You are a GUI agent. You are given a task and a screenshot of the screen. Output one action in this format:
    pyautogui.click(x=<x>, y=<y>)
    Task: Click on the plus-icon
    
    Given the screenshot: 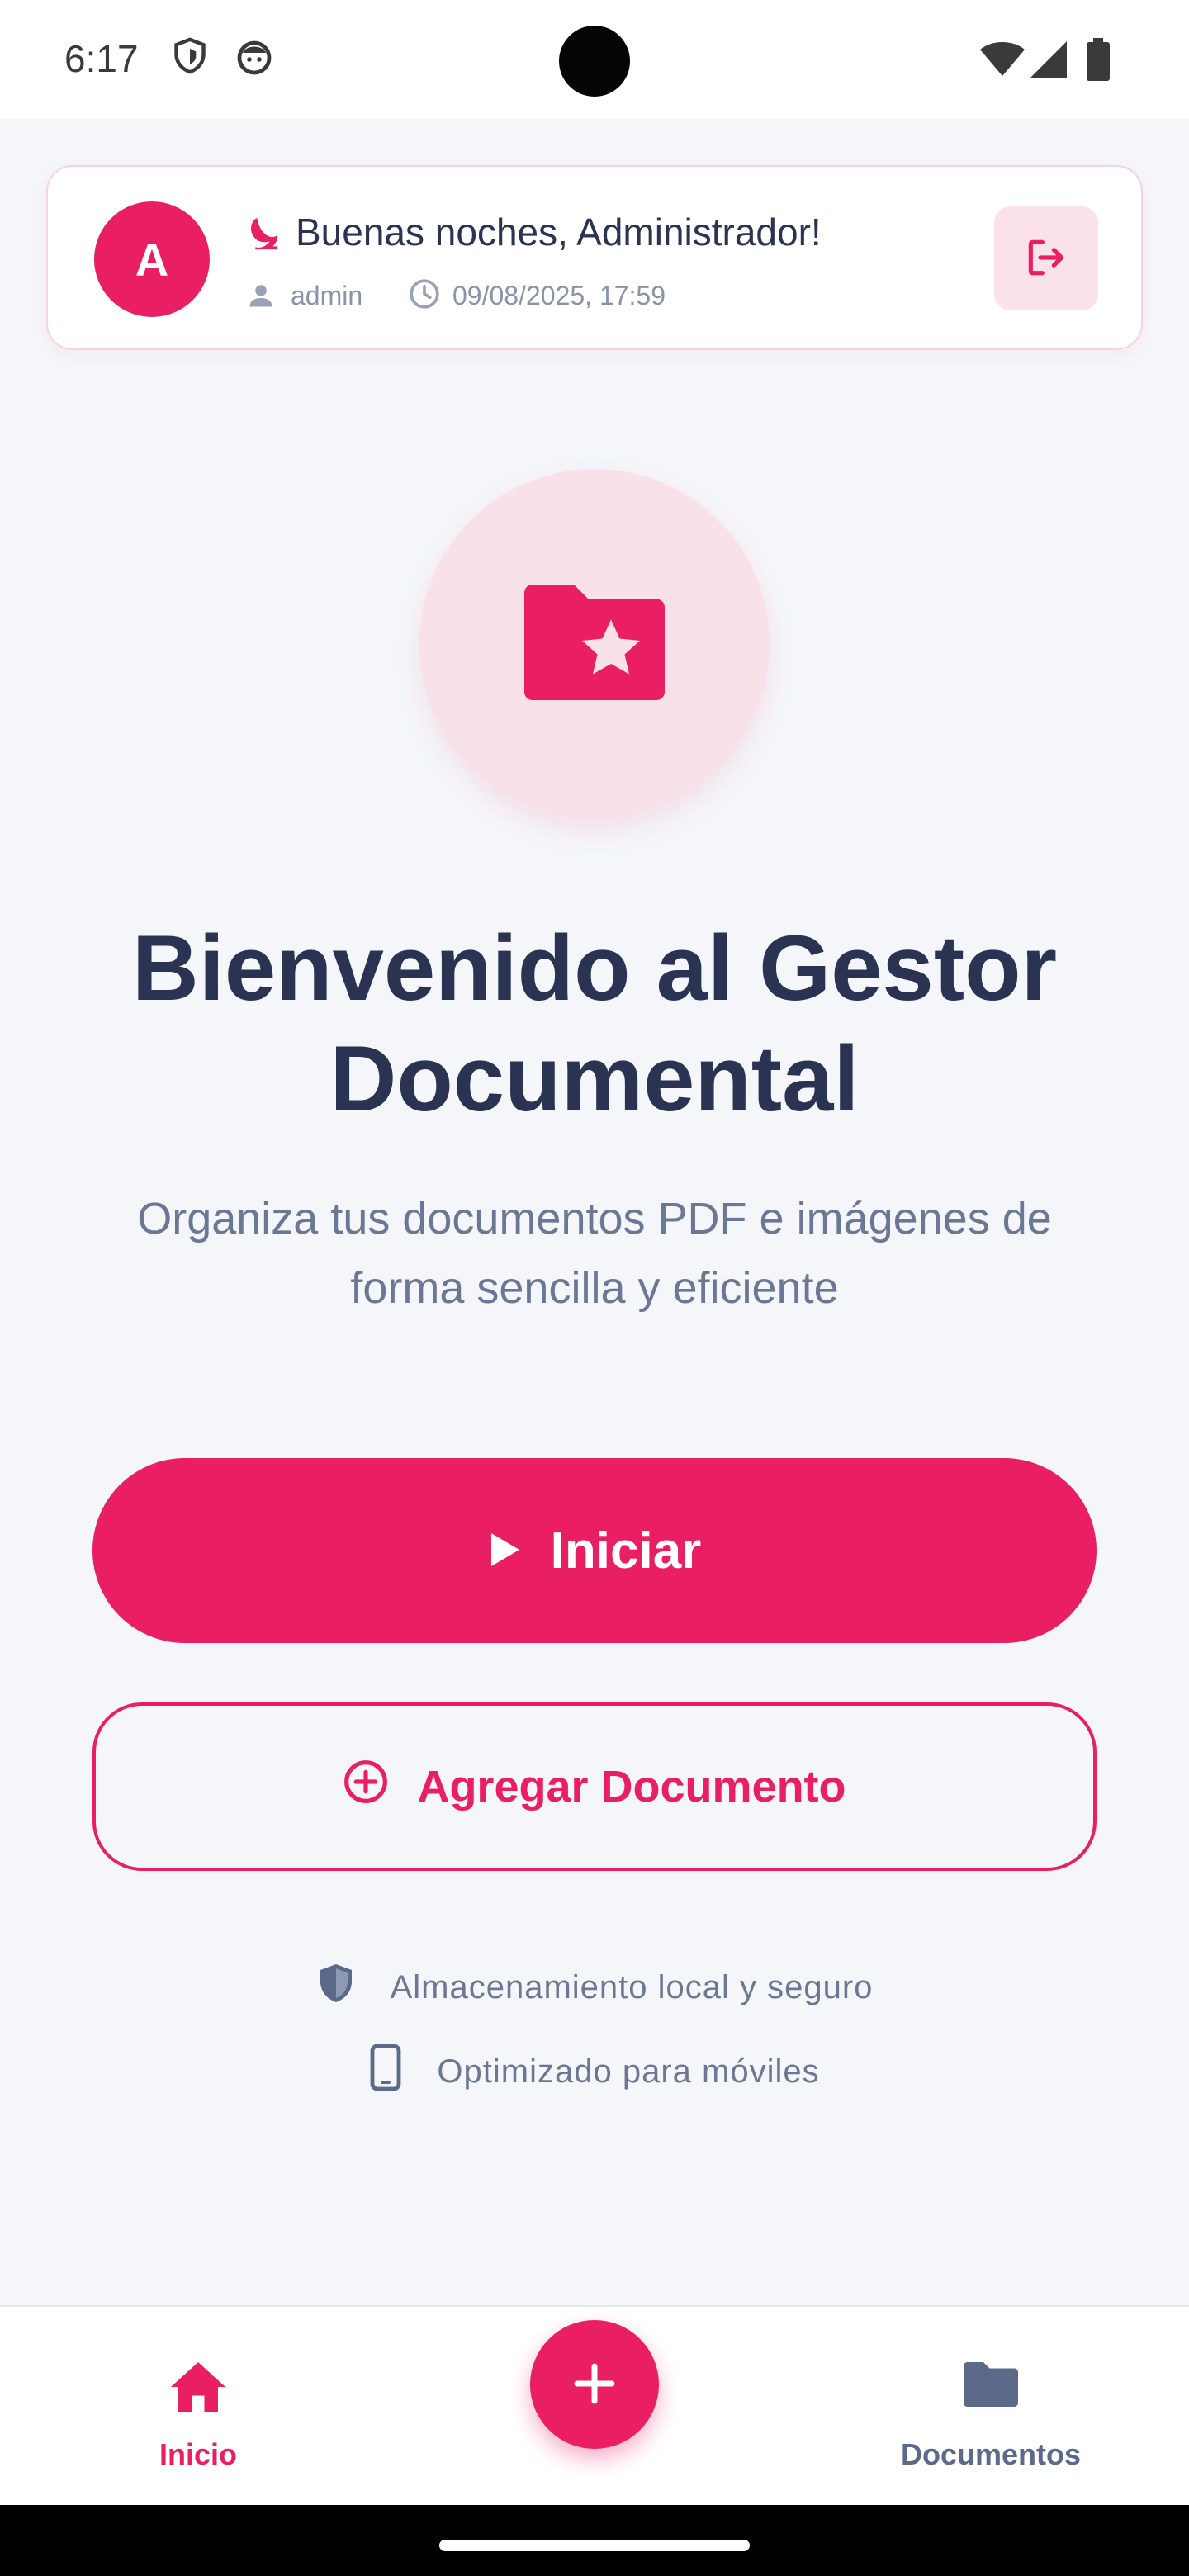 What is the action you would take?
    pyautogui.click(x=594, y=2385)
    